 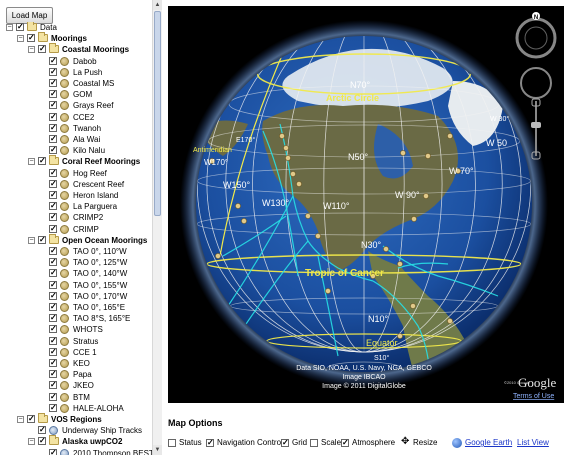 I want to click on tree-item-tao-0-140-w: ✓ TAO 0°, 140°W, so click(x=76, y=273).